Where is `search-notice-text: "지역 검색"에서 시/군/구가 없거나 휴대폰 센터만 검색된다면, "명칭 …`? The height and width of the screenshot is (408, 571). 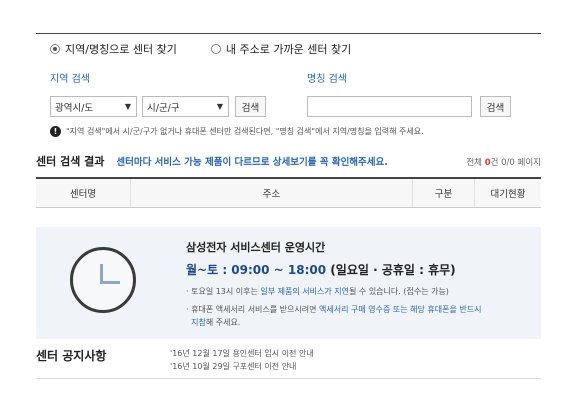 search-notice-text: "지역 검색"에서 시/군/구가 없거나 휴대폰 센터만 검색된다면, "명칭 … is located at coordinates (245, 131).